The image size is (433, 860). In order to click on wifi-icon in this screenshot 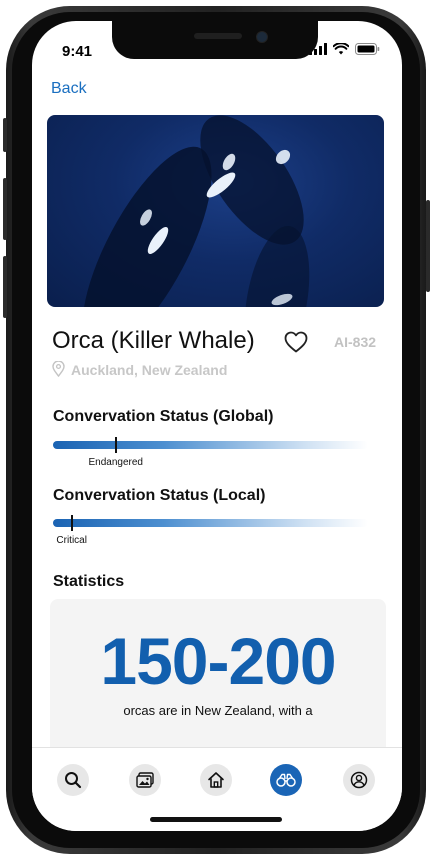, I will do `click(341, 49)`.